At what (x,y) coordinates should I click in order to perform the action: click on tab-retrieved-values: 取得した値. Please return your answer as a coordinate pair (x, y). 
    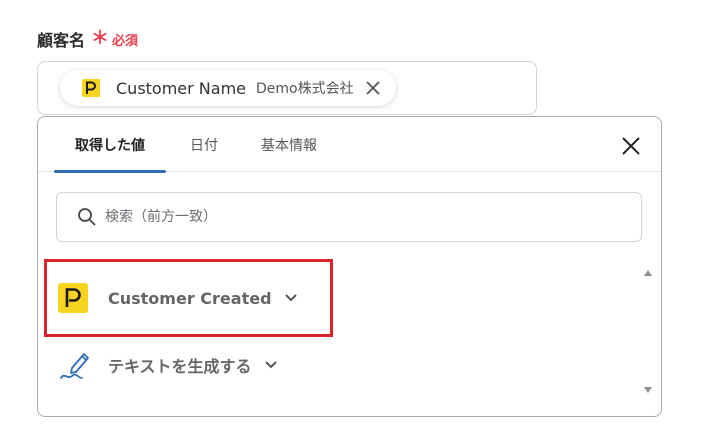
    Looking at the image, I should click on (110, 145).